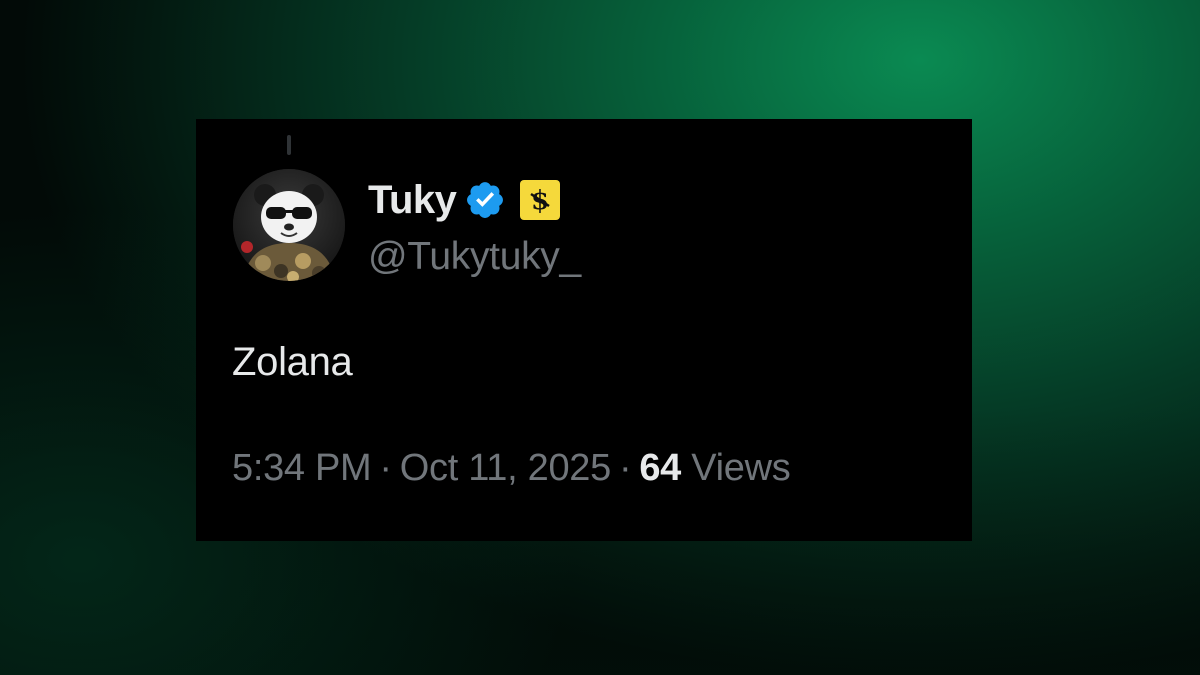  Describe the element at coordinates (540, 200) in the screenshot. I see `affiliate-badge-icon: $` at that location.